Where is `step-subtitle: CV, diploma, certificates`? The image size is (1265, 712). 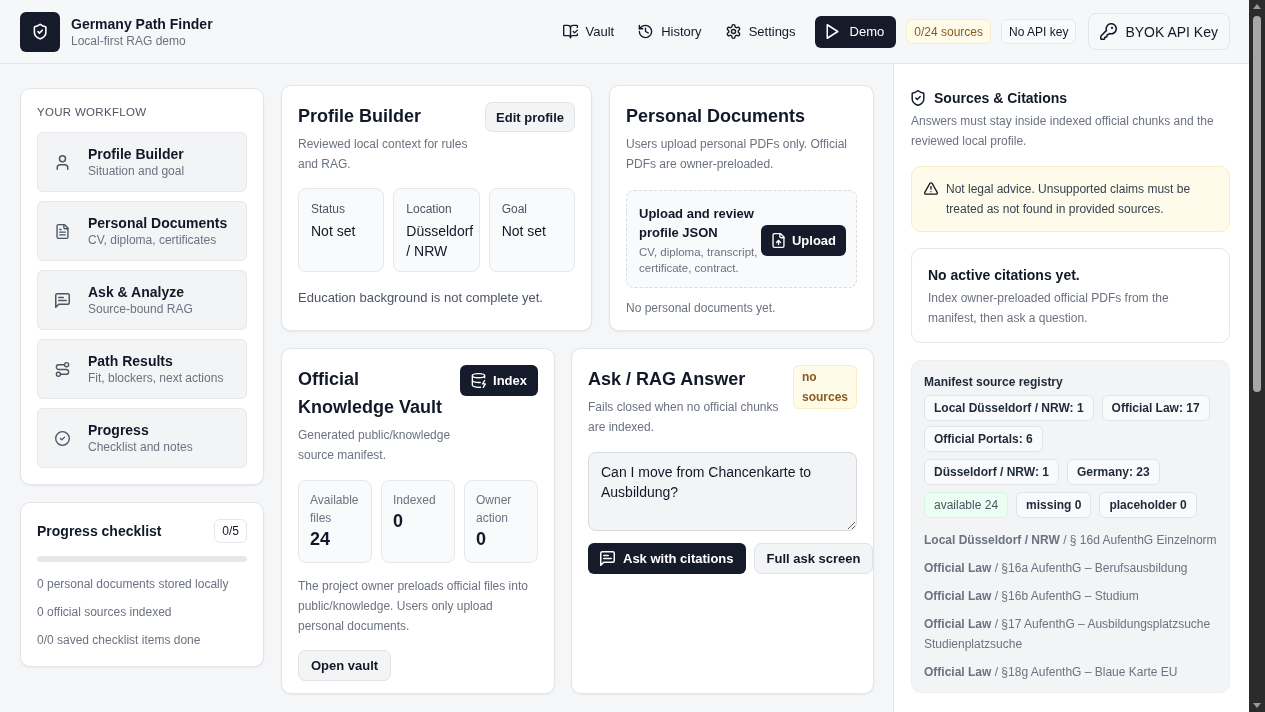 step-subtitle: CV, diploma, certificates is located at coordinates (153, 240).